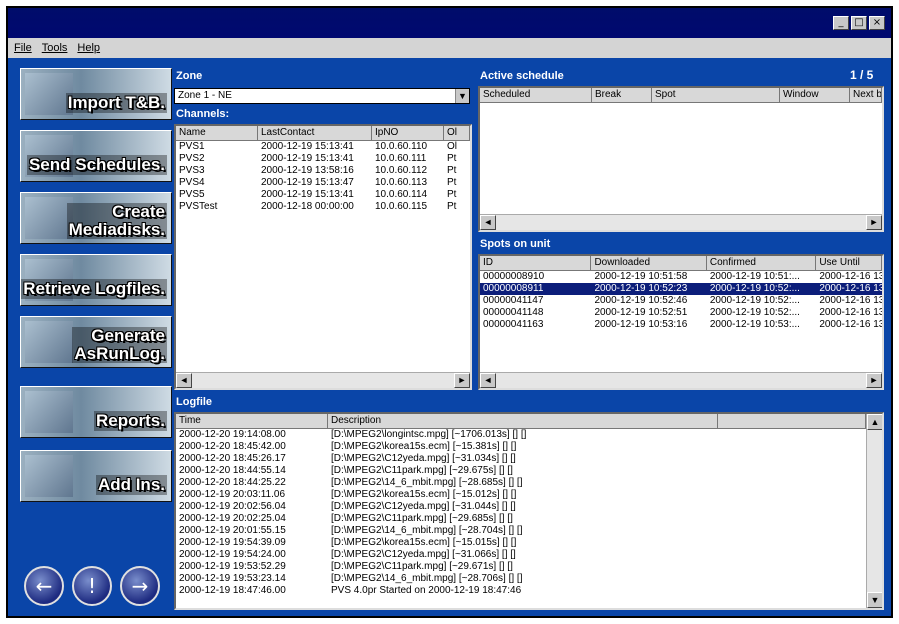  I want to click on col-window: Window, so click(815, 95).